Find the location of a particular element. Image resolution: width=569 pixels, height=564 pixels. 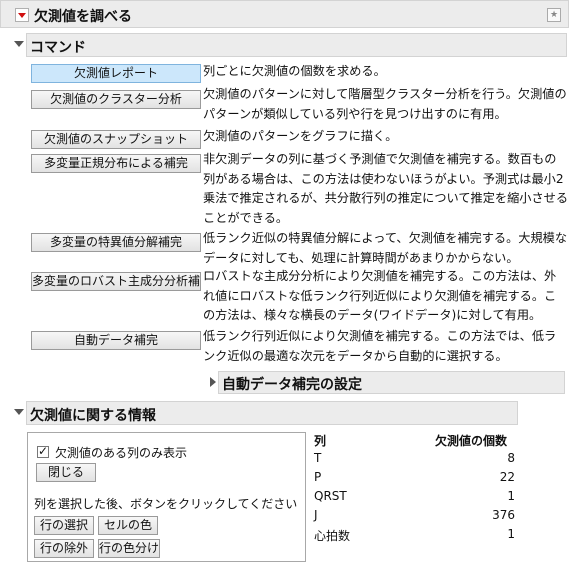

missing-value-snapshot-button: 欠測値のスナップショット is located at coordinates (116, 139).